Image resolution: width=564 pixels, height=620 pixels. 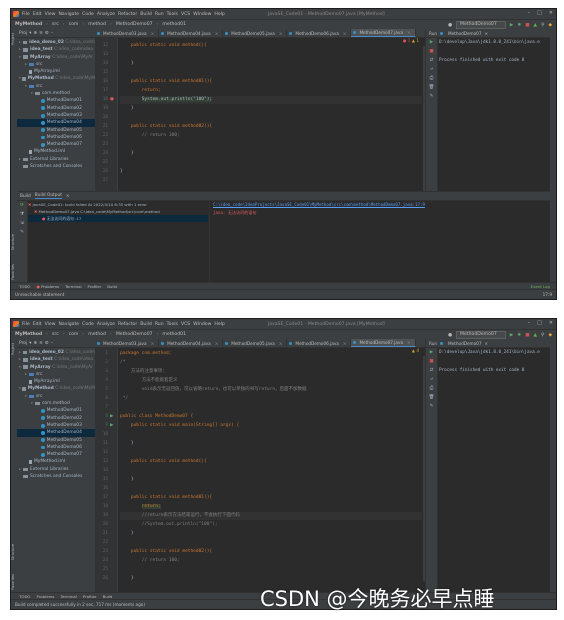 I want to click on menu-help: Help, so click(x=219, y=14).